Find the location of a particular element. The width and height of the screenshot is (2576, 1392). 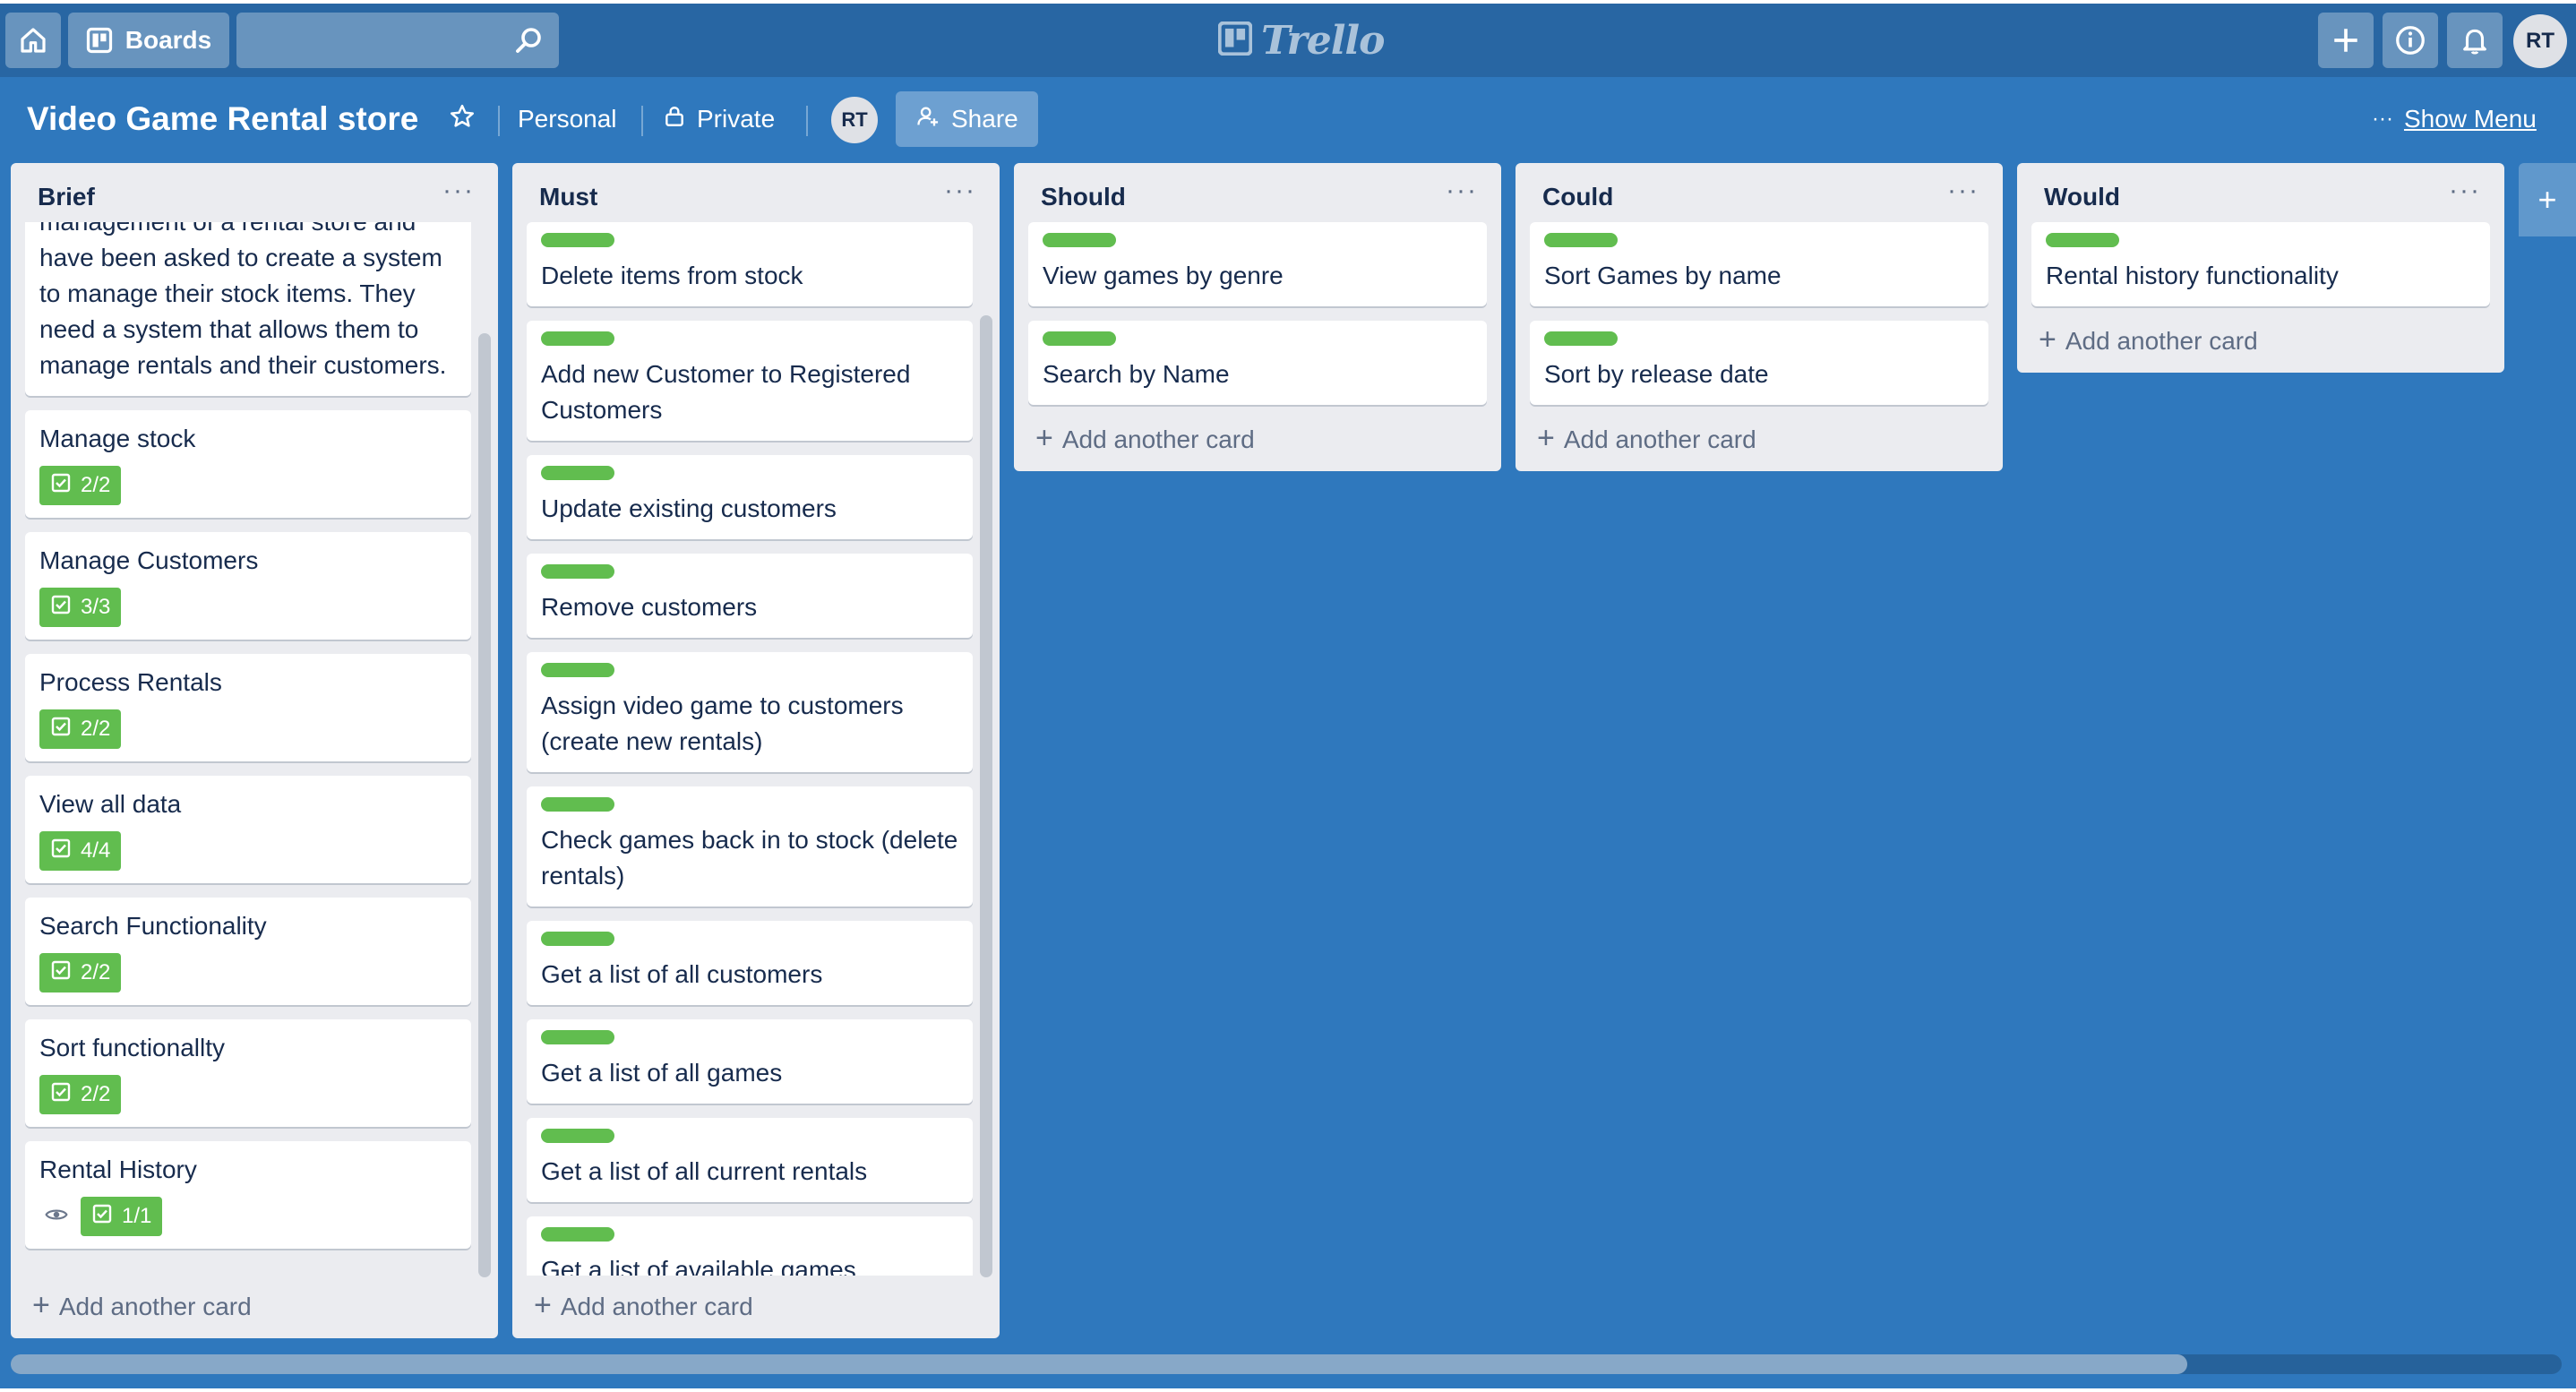

card-title: Sort Games by name is located at coordinates (1663, 275).